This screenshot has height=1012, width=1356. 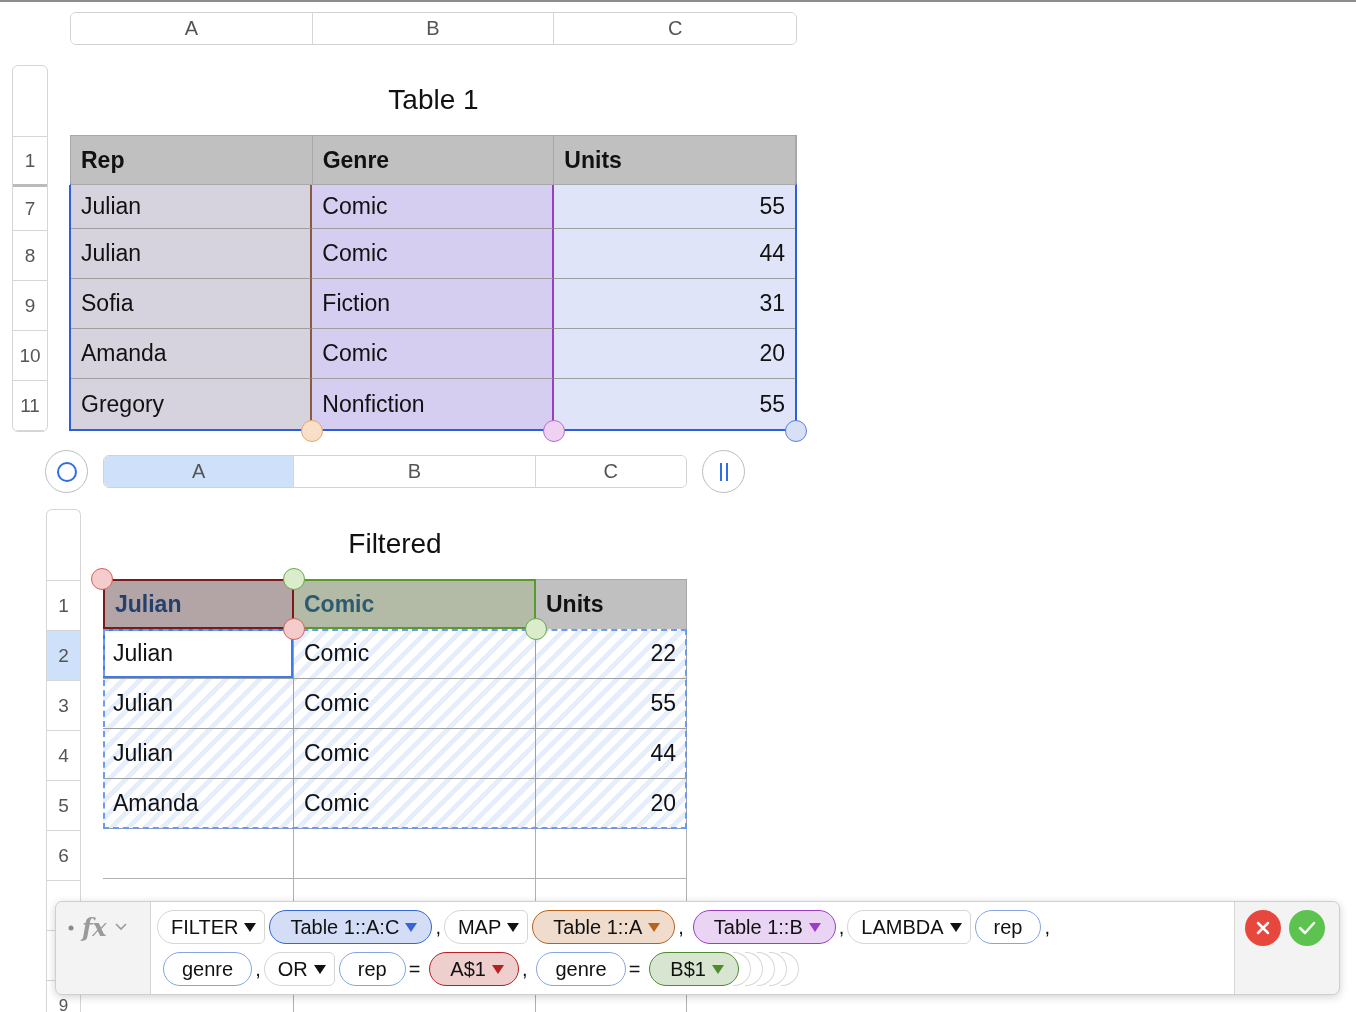 What do you see at coordinates (433, 160) in the screenshot?
I see `header-cell: Genre` at bounding box center [433, 160].